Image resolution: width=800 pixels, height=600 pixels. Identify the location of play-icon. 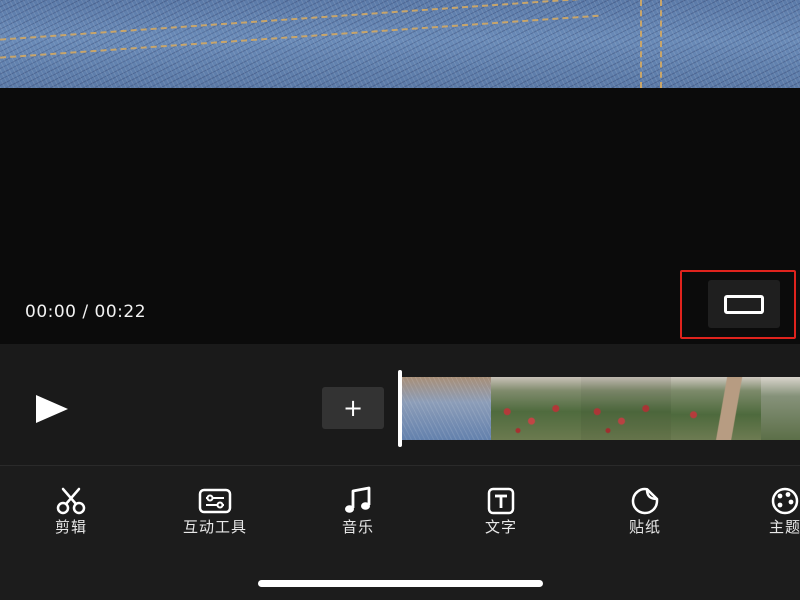
(52, 409).